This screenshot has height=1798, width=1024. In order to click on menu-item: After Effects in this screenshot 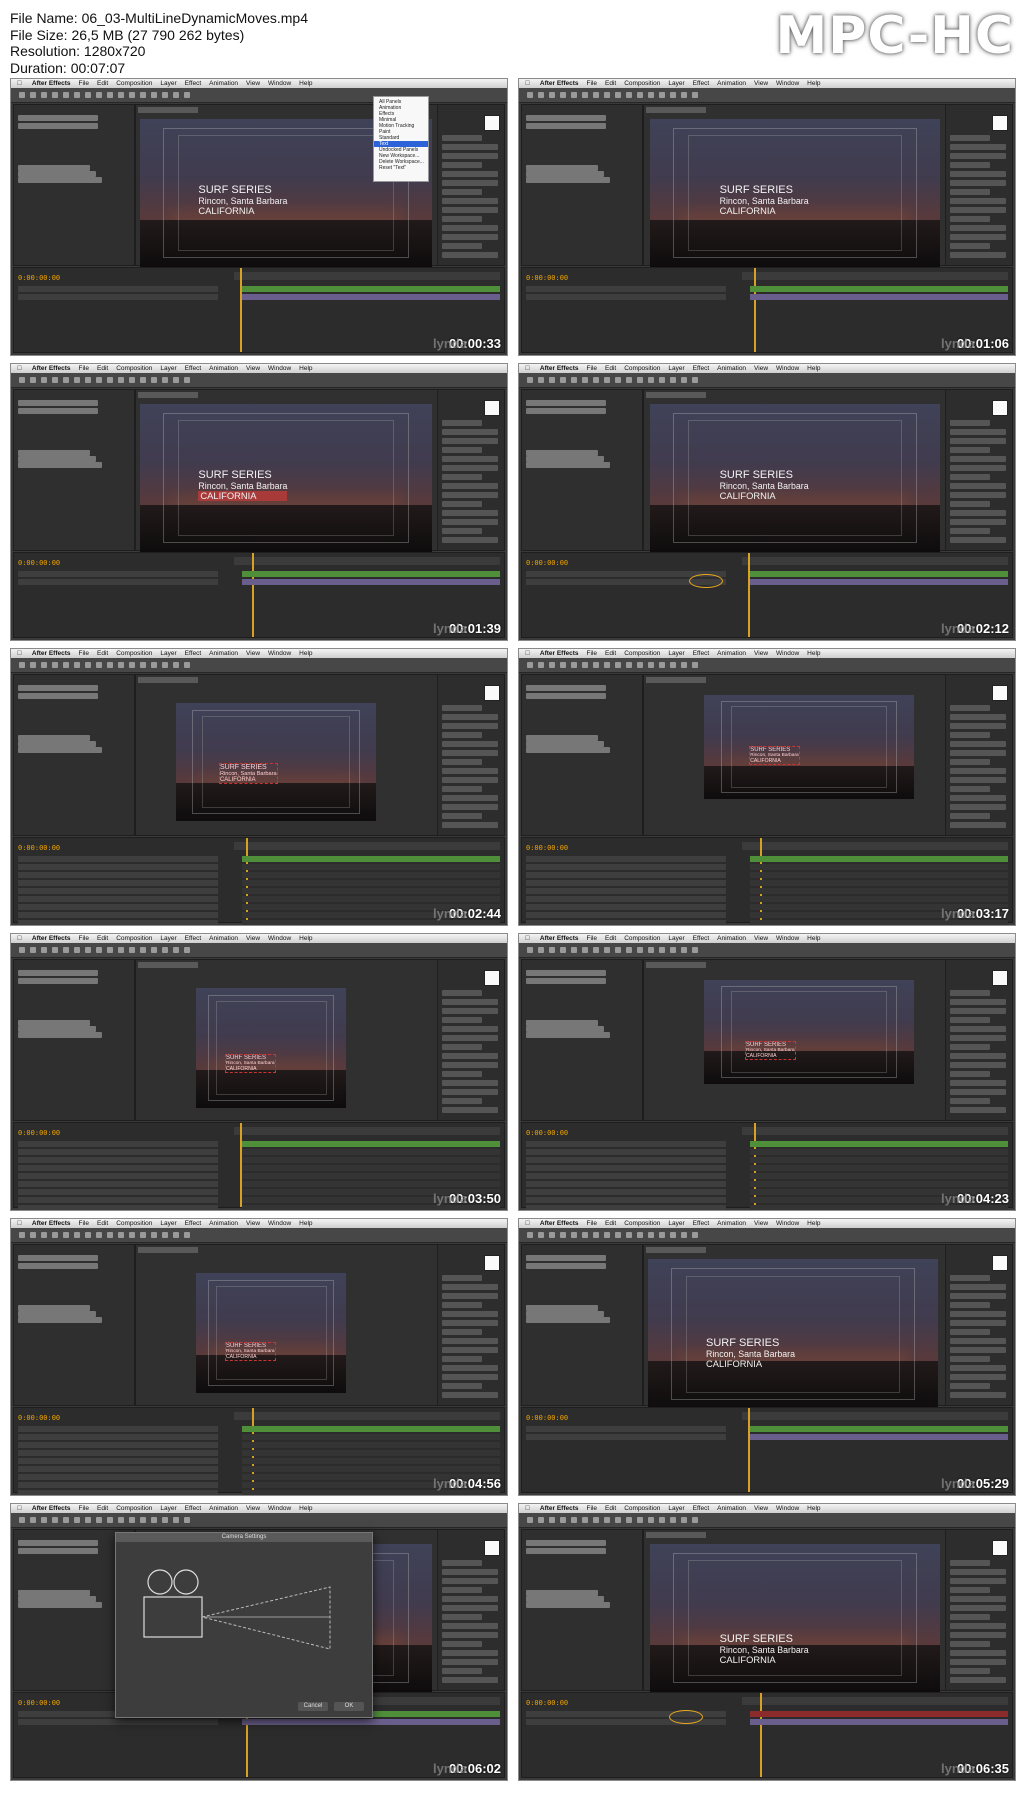, I will do `click(51, 83)`.